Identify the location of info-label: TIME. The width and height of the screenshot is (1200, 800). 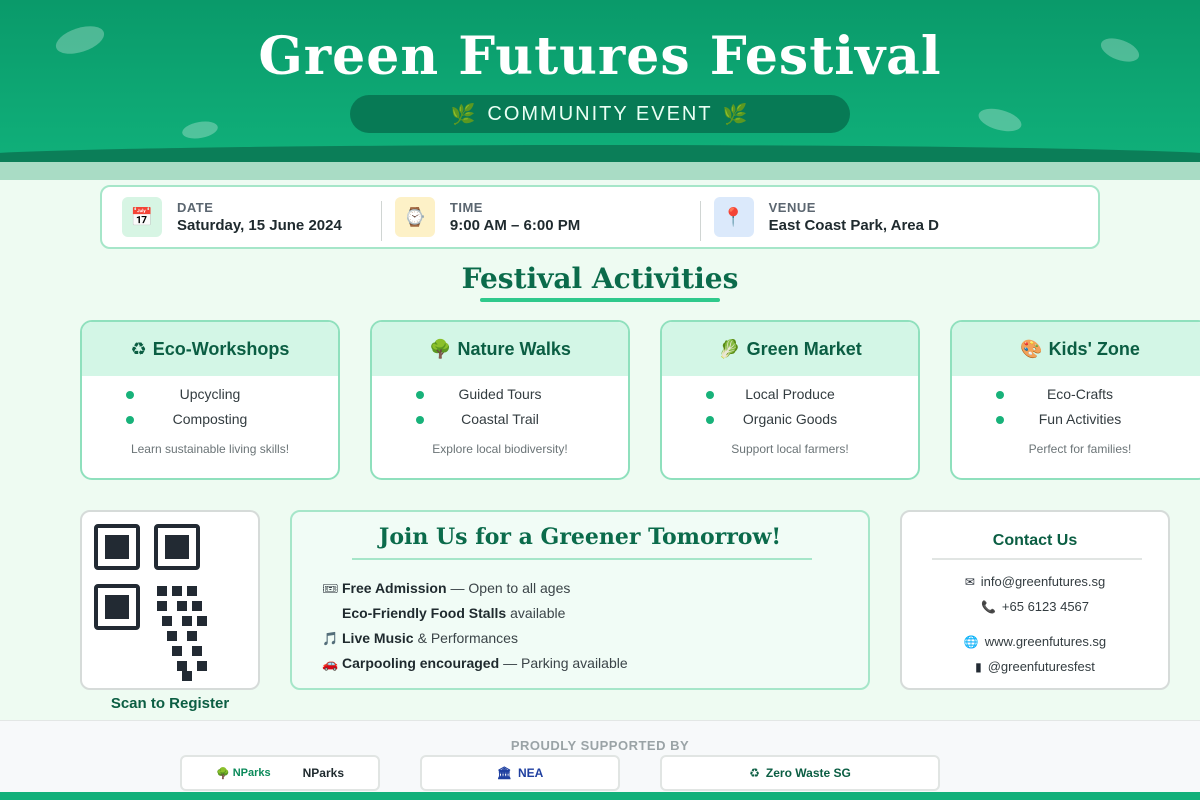
(466, 207).